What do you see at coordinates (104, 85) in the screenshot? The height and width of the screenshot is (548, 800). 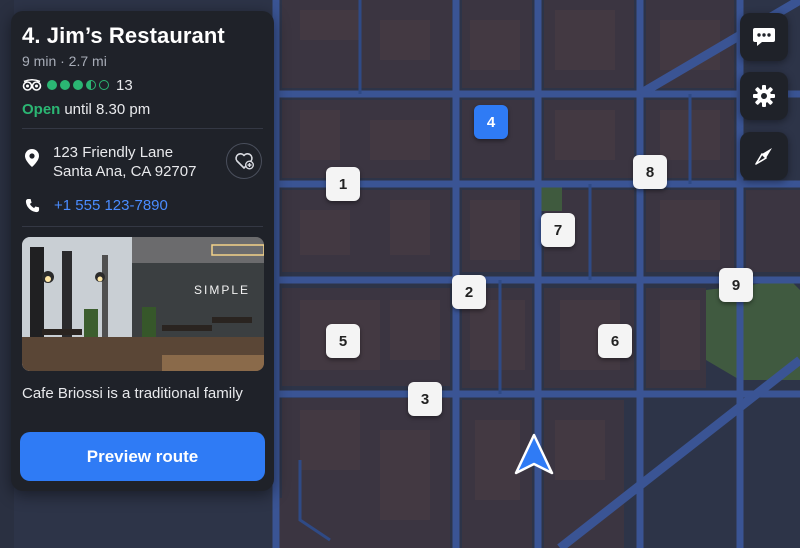 I see `rating-dot-empty` at bounding box center [104, 85].